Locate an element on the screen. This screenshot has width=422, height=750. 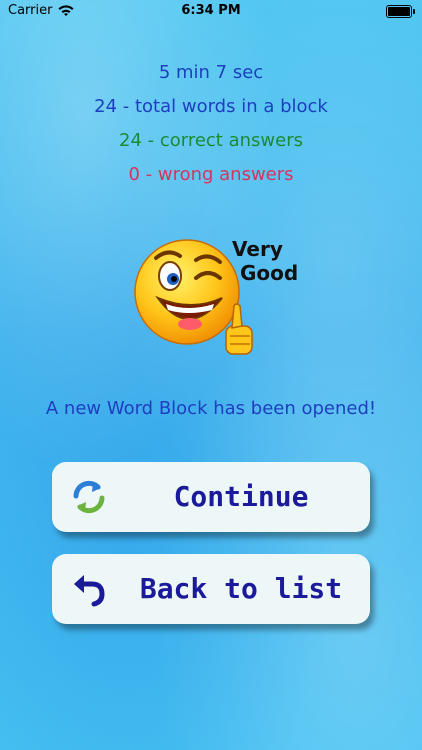
back-to-list-button: Back to list is located at coordinates (211, 589).